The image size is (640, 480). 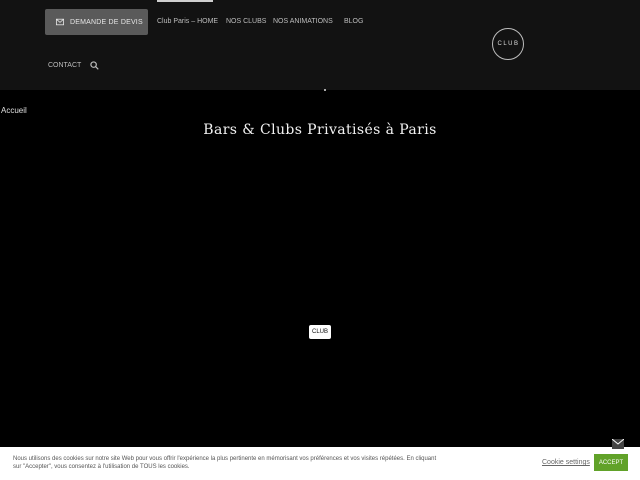 What do you see at coordinates (566, 462) in the screenshot?
I see `cookie-settings-link: Cookie settings` at bounding box center [566, 462].